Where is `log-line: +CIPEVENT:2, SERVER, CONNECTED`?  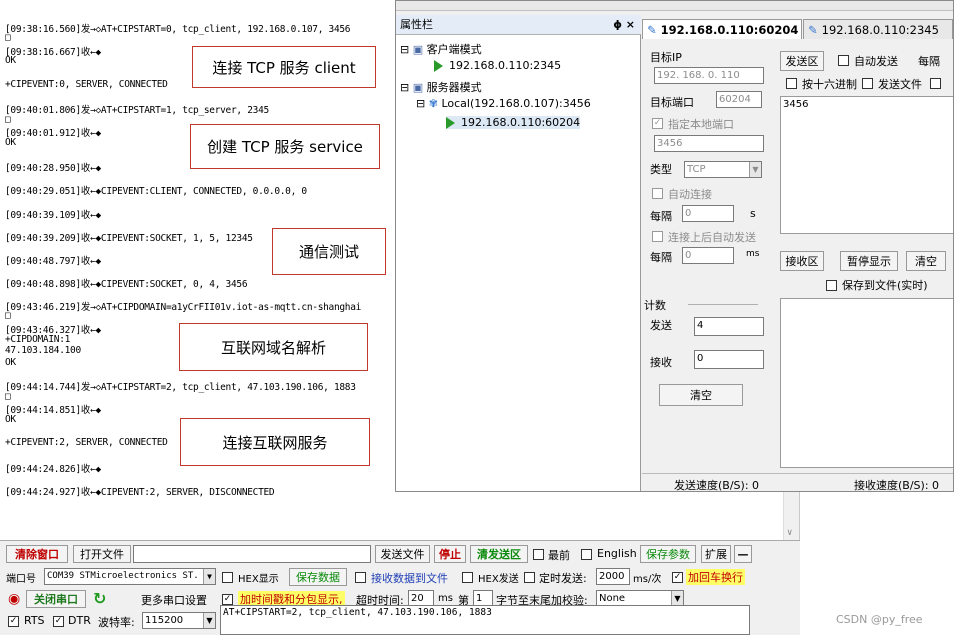 log-line: +CIPEVENT:2, SERVER, CONNECTED is located at coordinates (86, 442).